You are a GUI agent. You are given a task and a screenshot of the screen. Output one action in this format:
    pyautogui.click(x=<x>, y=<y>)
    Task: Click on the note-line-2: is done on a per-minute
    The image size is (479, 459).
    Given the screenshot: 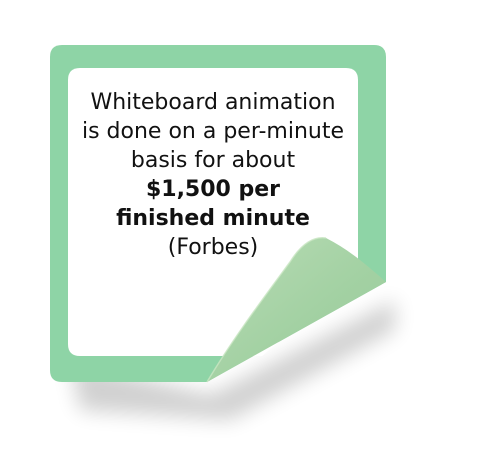 What is the action you would take?
    pyautogui.click(x=212, y=131)
    